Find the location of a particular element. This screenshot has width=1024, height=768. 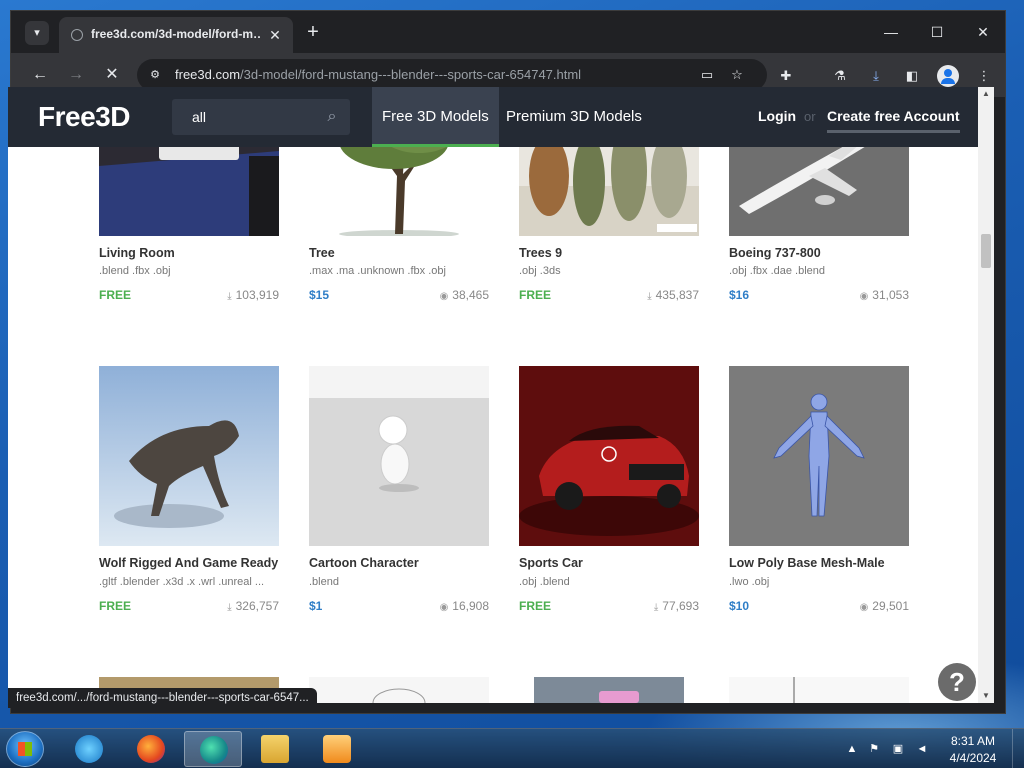

site-info-icon: ⚙ is located at coordinates (155, 75).